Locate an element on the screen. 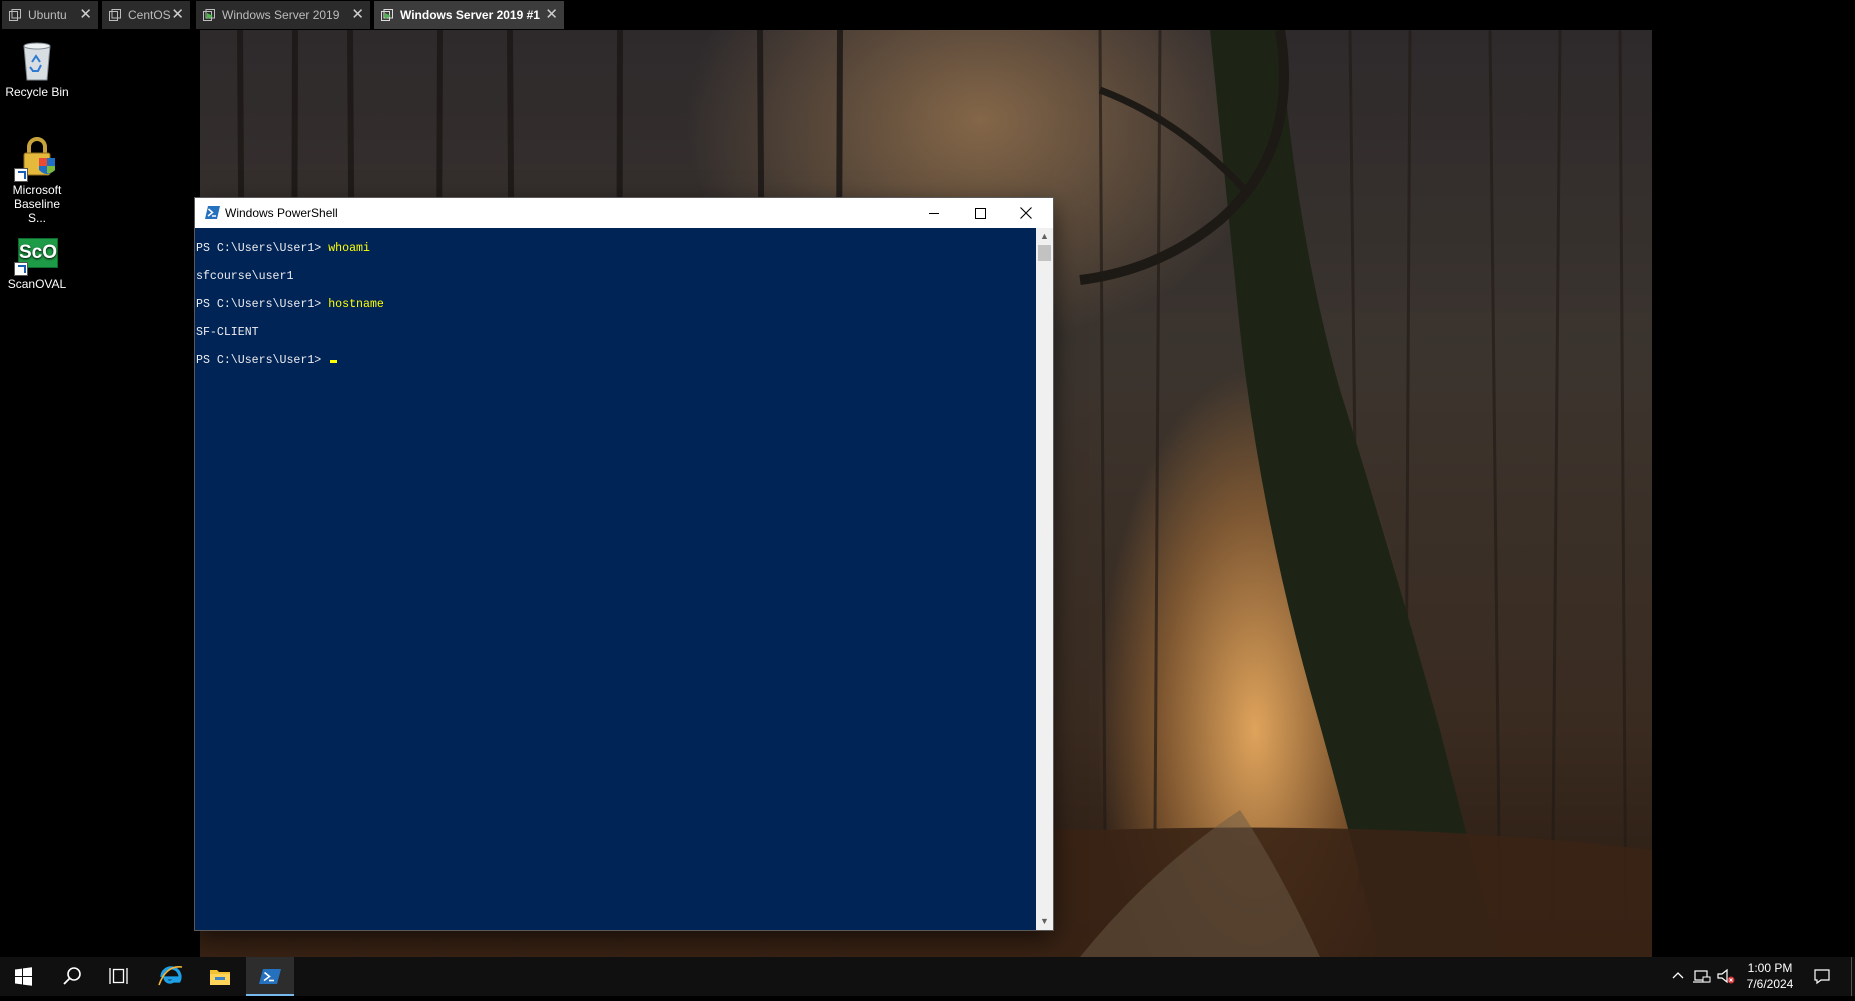 Image resolution: width=1855 pixels, height=1001 pixels. vm-tab-windows-server-2019-1: Windows Server 2019 #1 ✕ is located at coordinates (469, 15).